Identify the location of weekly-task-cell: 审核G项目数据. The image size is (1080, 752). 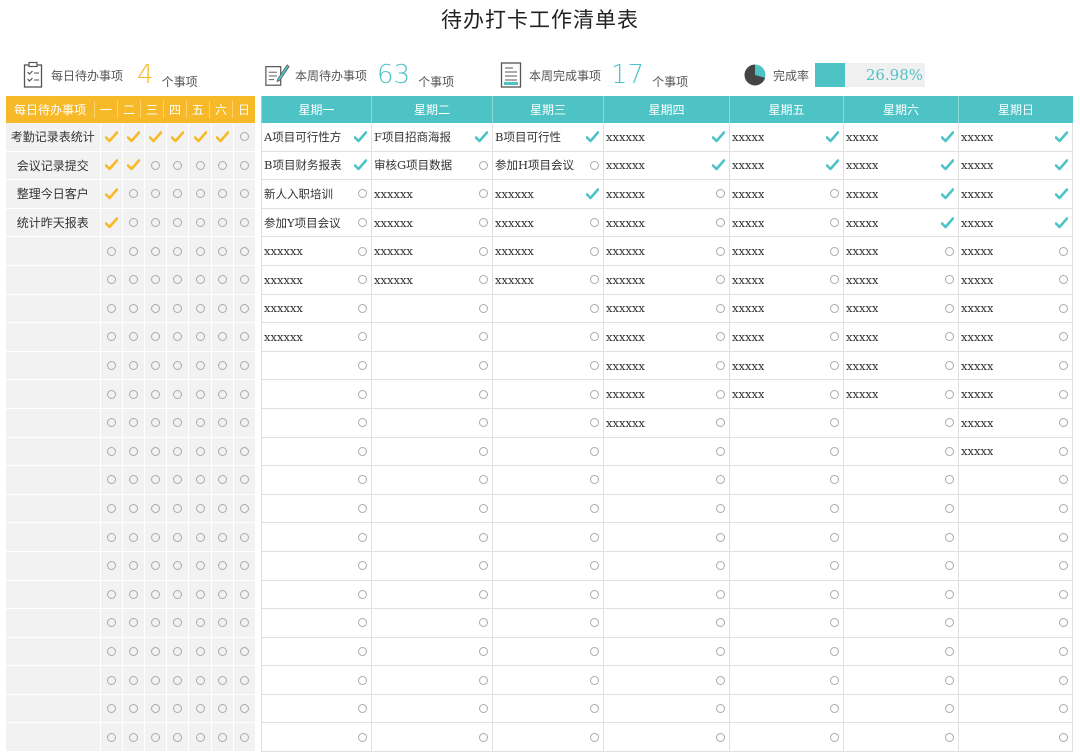
(431, 165).